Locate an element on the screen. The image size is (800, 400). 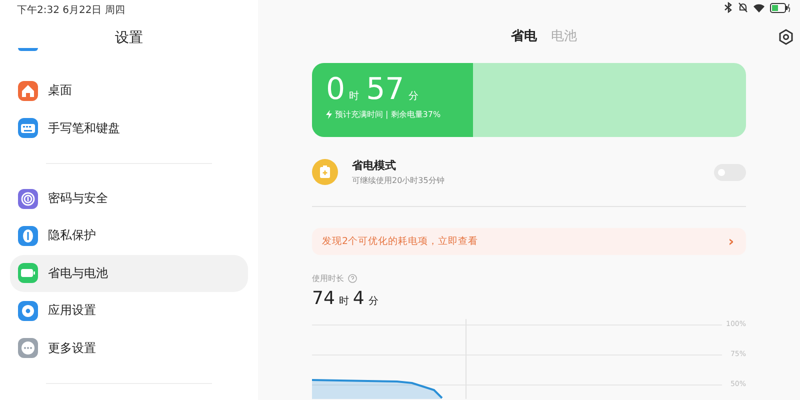
optimization-text: 发现2个可优化的耗电项，立即查看 is located at coordinates (400, 241).